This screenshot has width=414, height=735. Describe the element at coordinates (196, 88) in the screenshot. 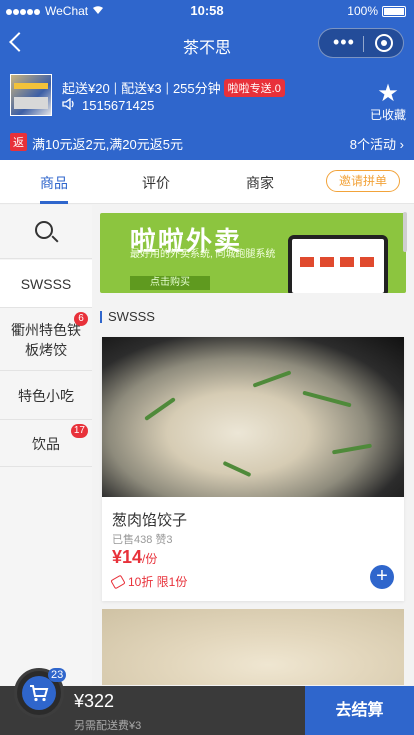

I see `delivery-time: 255分钟` at that location.